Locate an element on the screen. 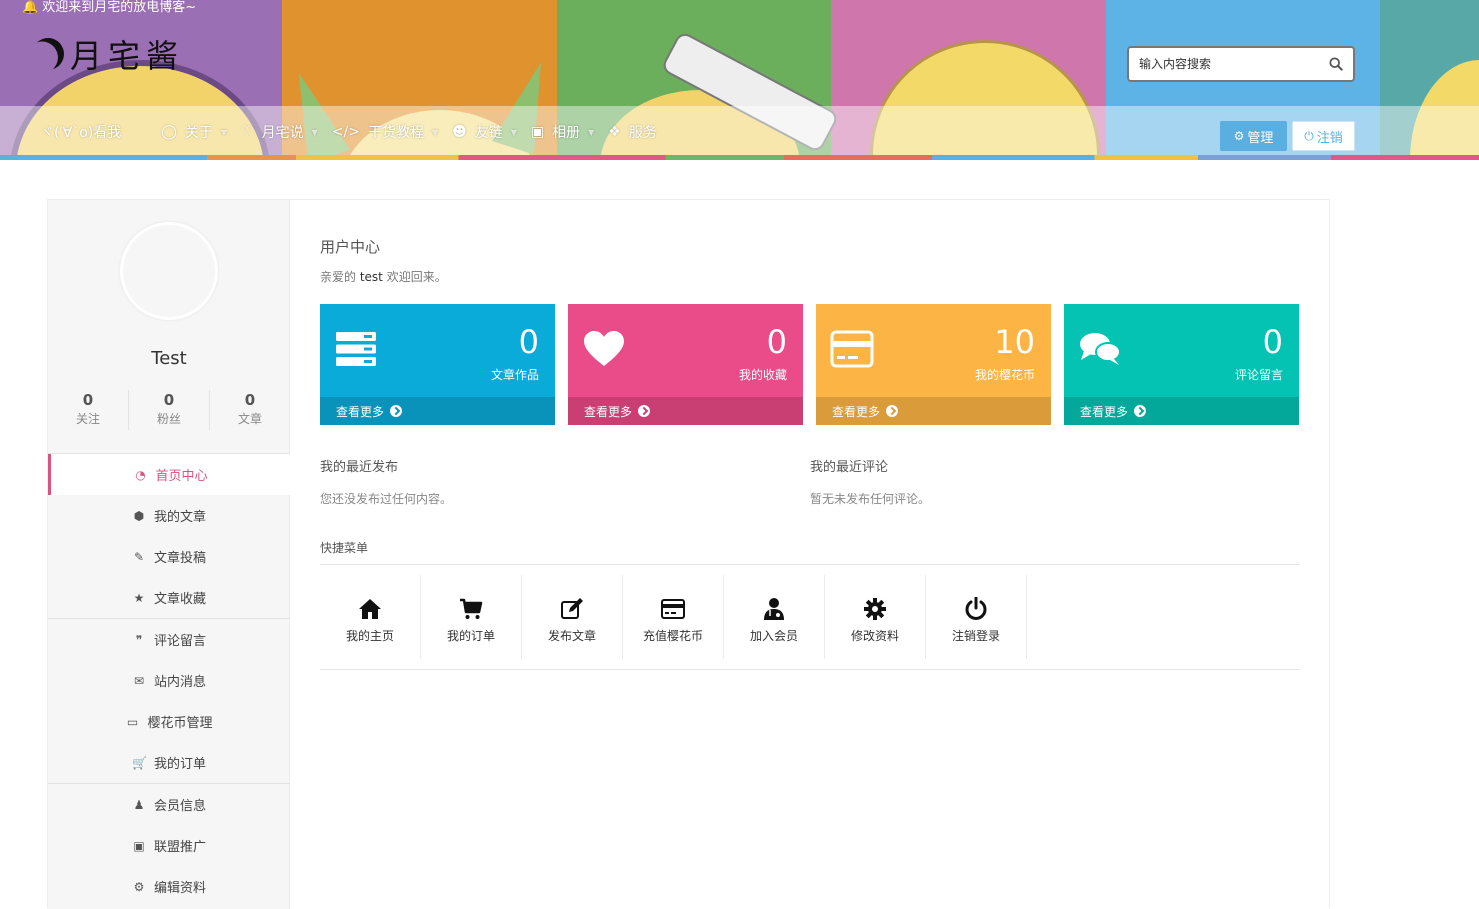  nav-item-links: ☻ 友链 ▼ is located at coordinates (484, 132).